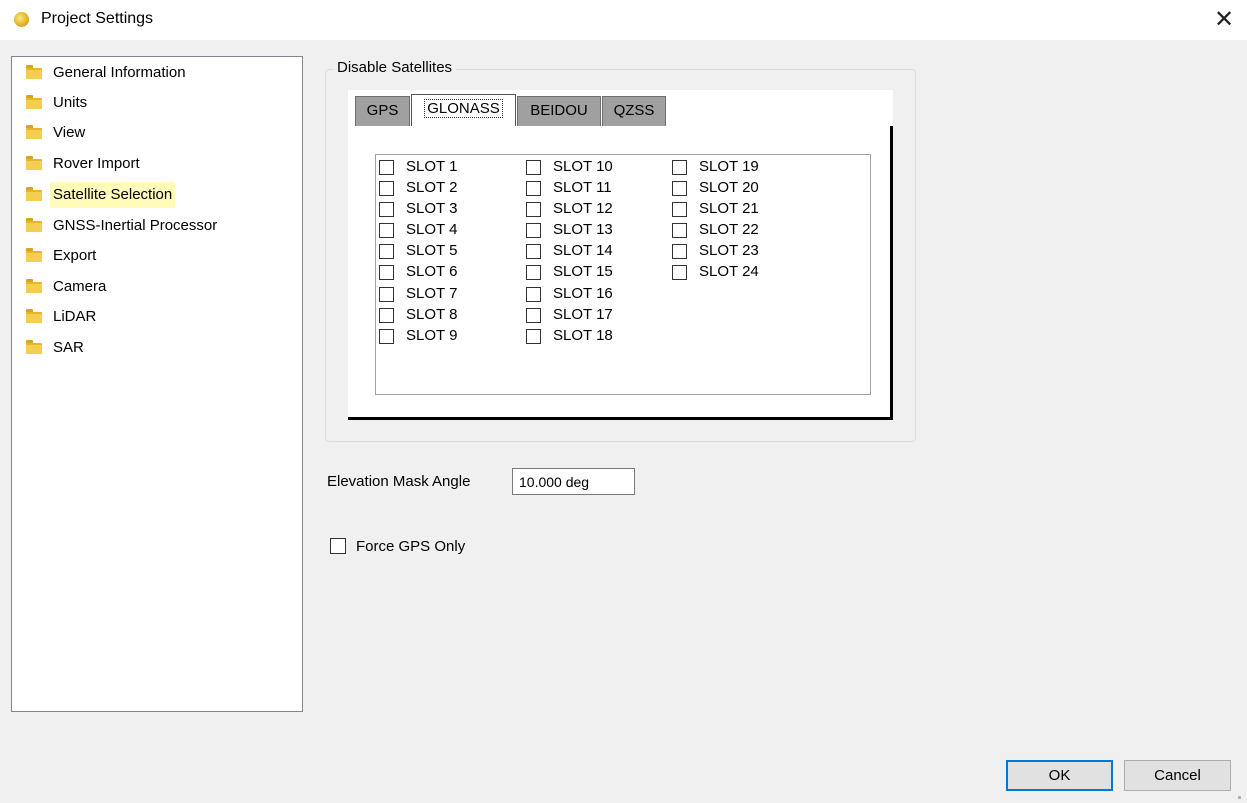 The width and height of the screenshot is (1247, 803). I want to click on slot-label: SLOT 19, so click(729, 166).